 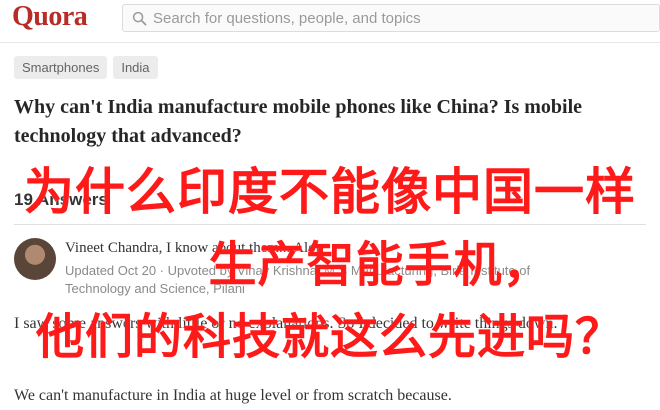 I want to click on search-input, so click(x=398, y=18).